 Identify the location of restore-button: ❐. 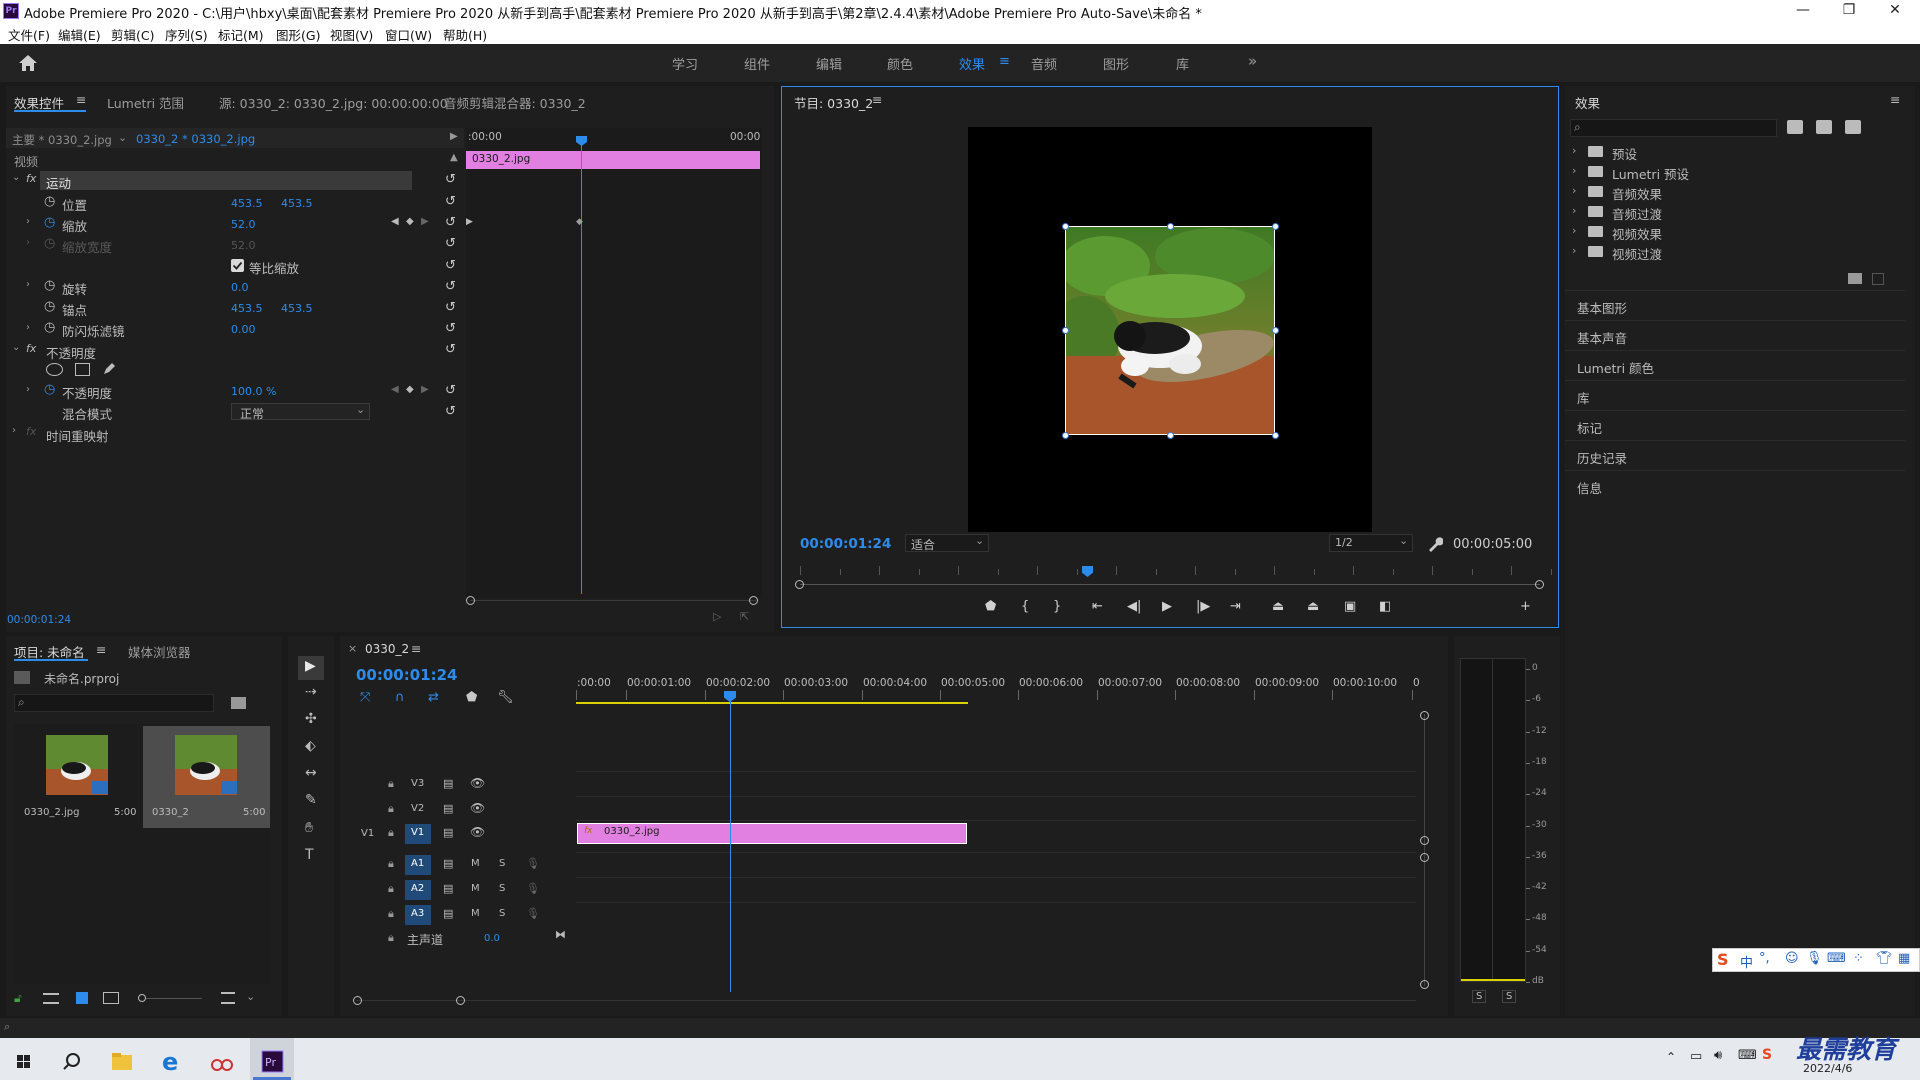
(1849, 11).